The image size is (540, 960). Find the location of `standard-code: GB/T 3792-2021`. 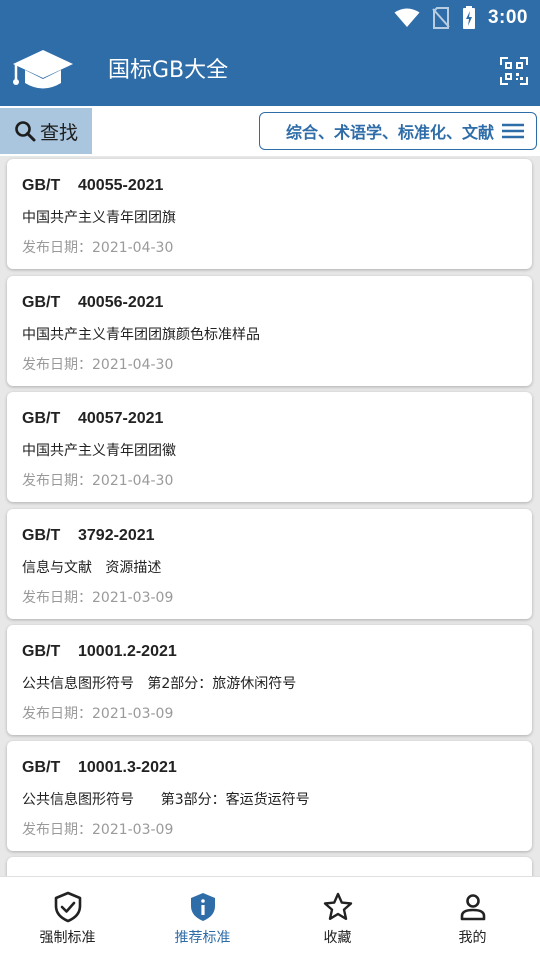

standard-code: GB/T 3792-2021 is located at coordinates (88, 535).